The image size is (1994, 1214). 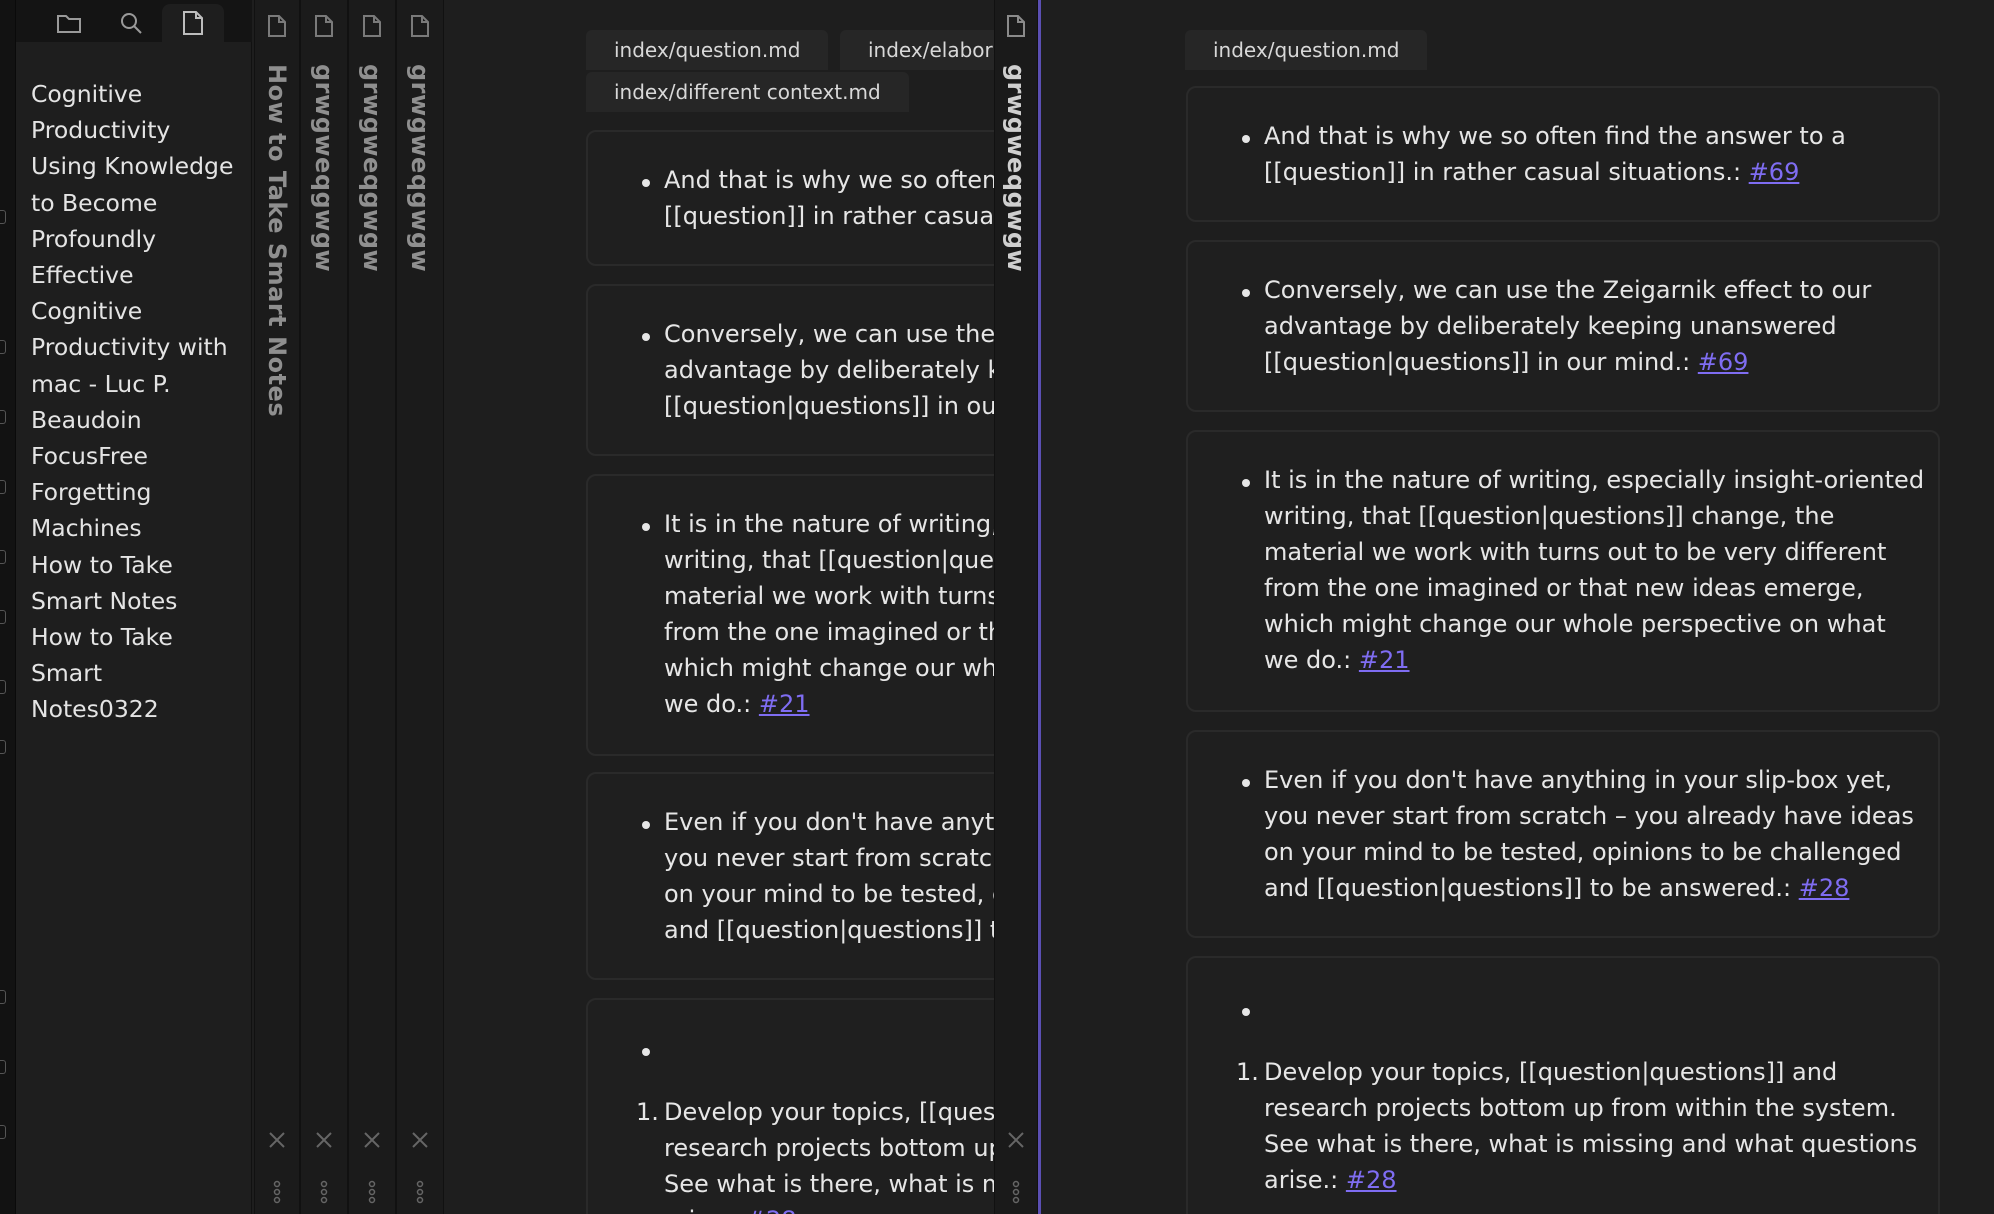 What do you see at coordinates (69, 23) in the screenshot?
I see `folder-icon` at bounding box center [69, 23].